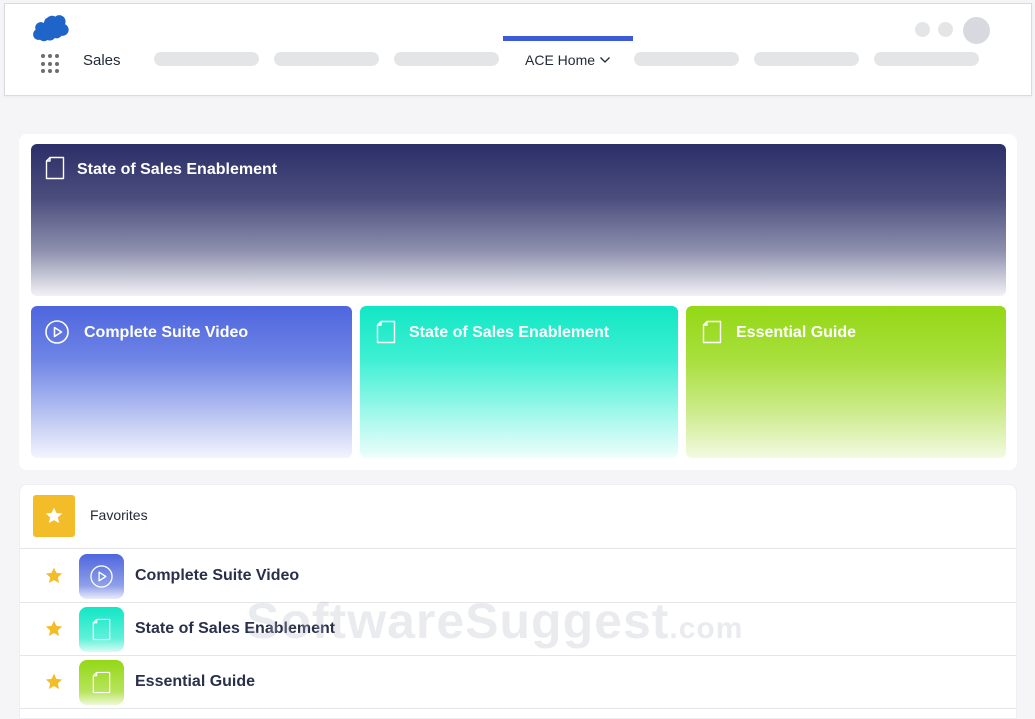 This screenshot has height=719, width=1035. Describe the element at coordinates (518, 629) in the screenshot. I see `favorite-item: State of Sales Enablement` at that location.